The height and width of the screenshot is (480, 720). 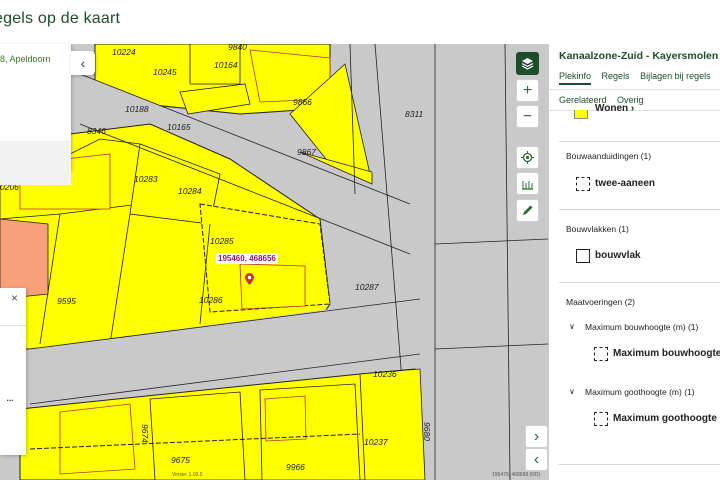 I want to click on version-text: Versie: 1.93.0, so click(x=187, y=475).